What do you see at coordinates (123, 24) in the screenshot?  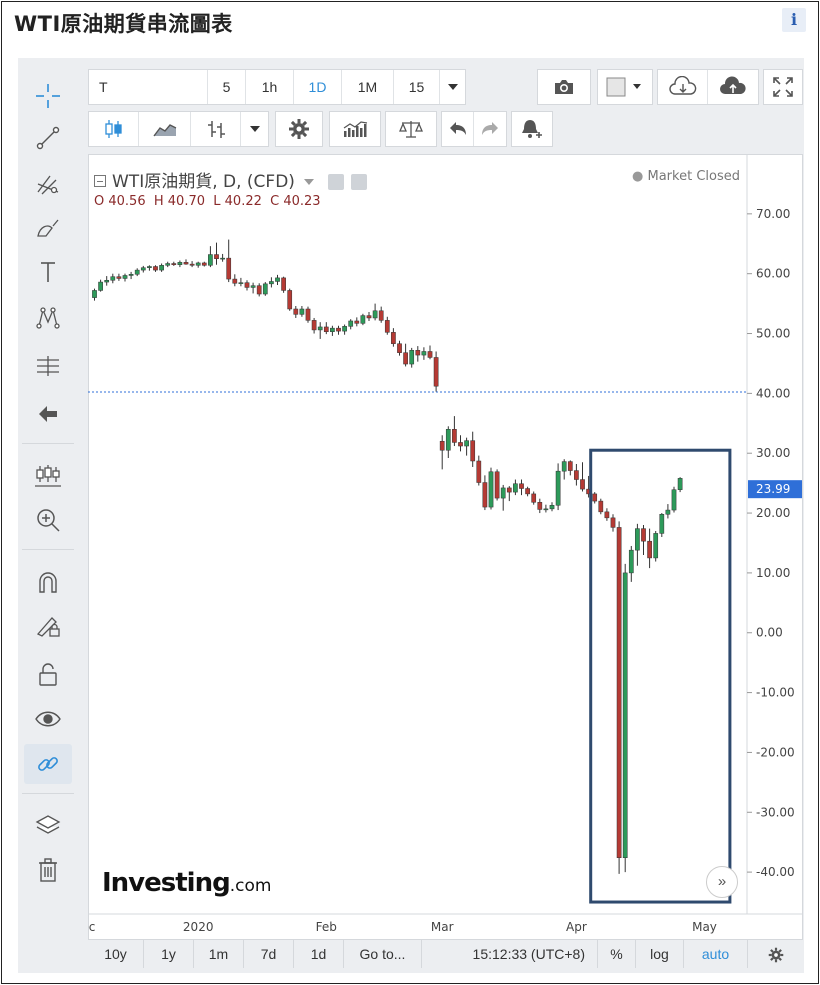 I see `page-title: WTI原油期貨串流圖表` at bounding box center [123, 24].